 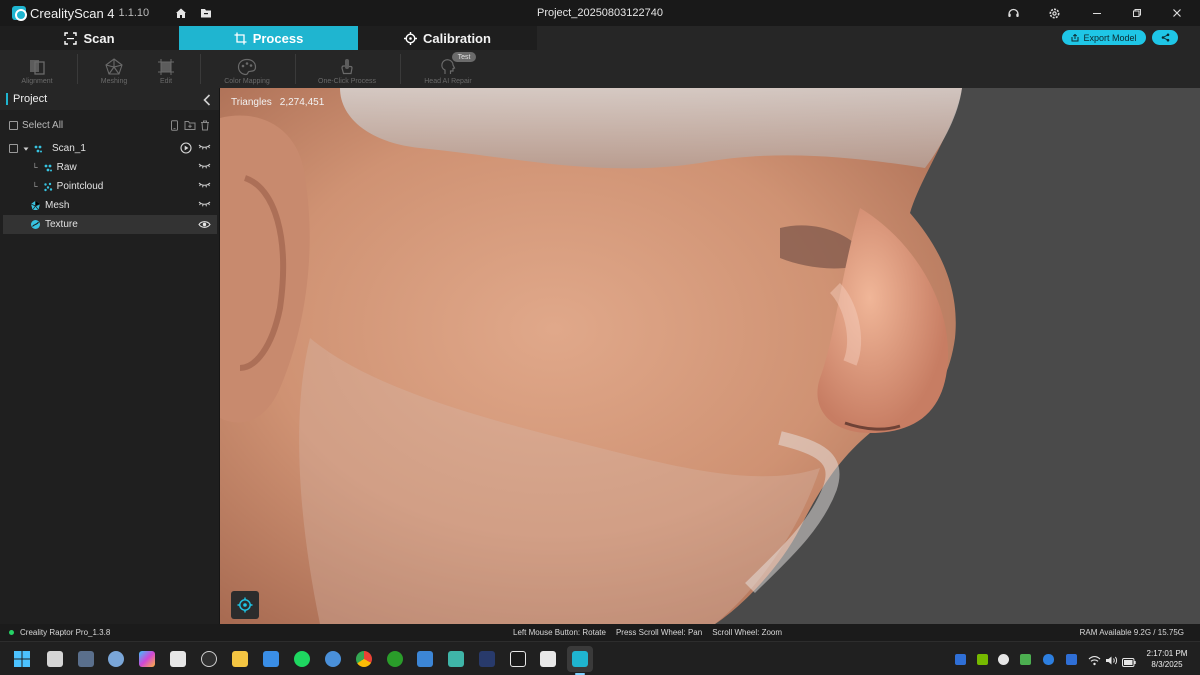 I want to click on tree-item-label: Pointcloud, so click(x=80, y=186).